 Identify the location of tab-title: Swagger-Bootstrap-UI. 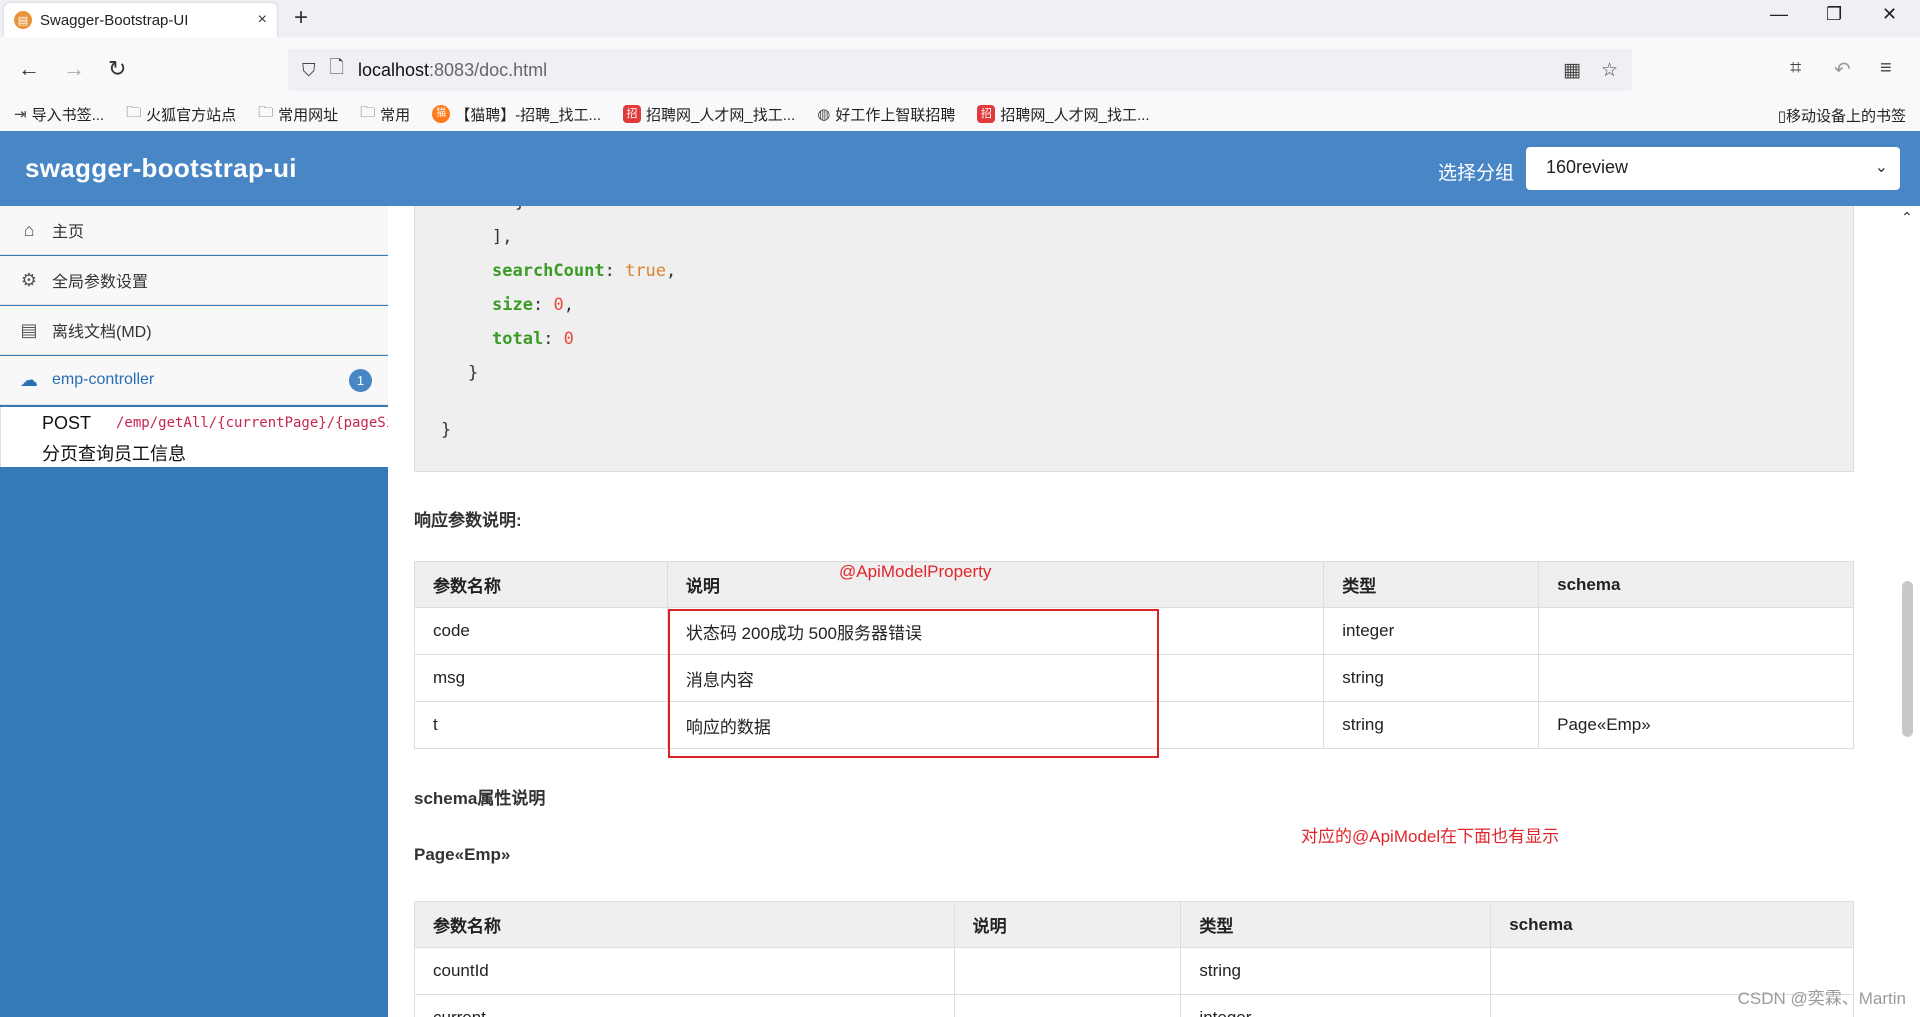
(114, 20).